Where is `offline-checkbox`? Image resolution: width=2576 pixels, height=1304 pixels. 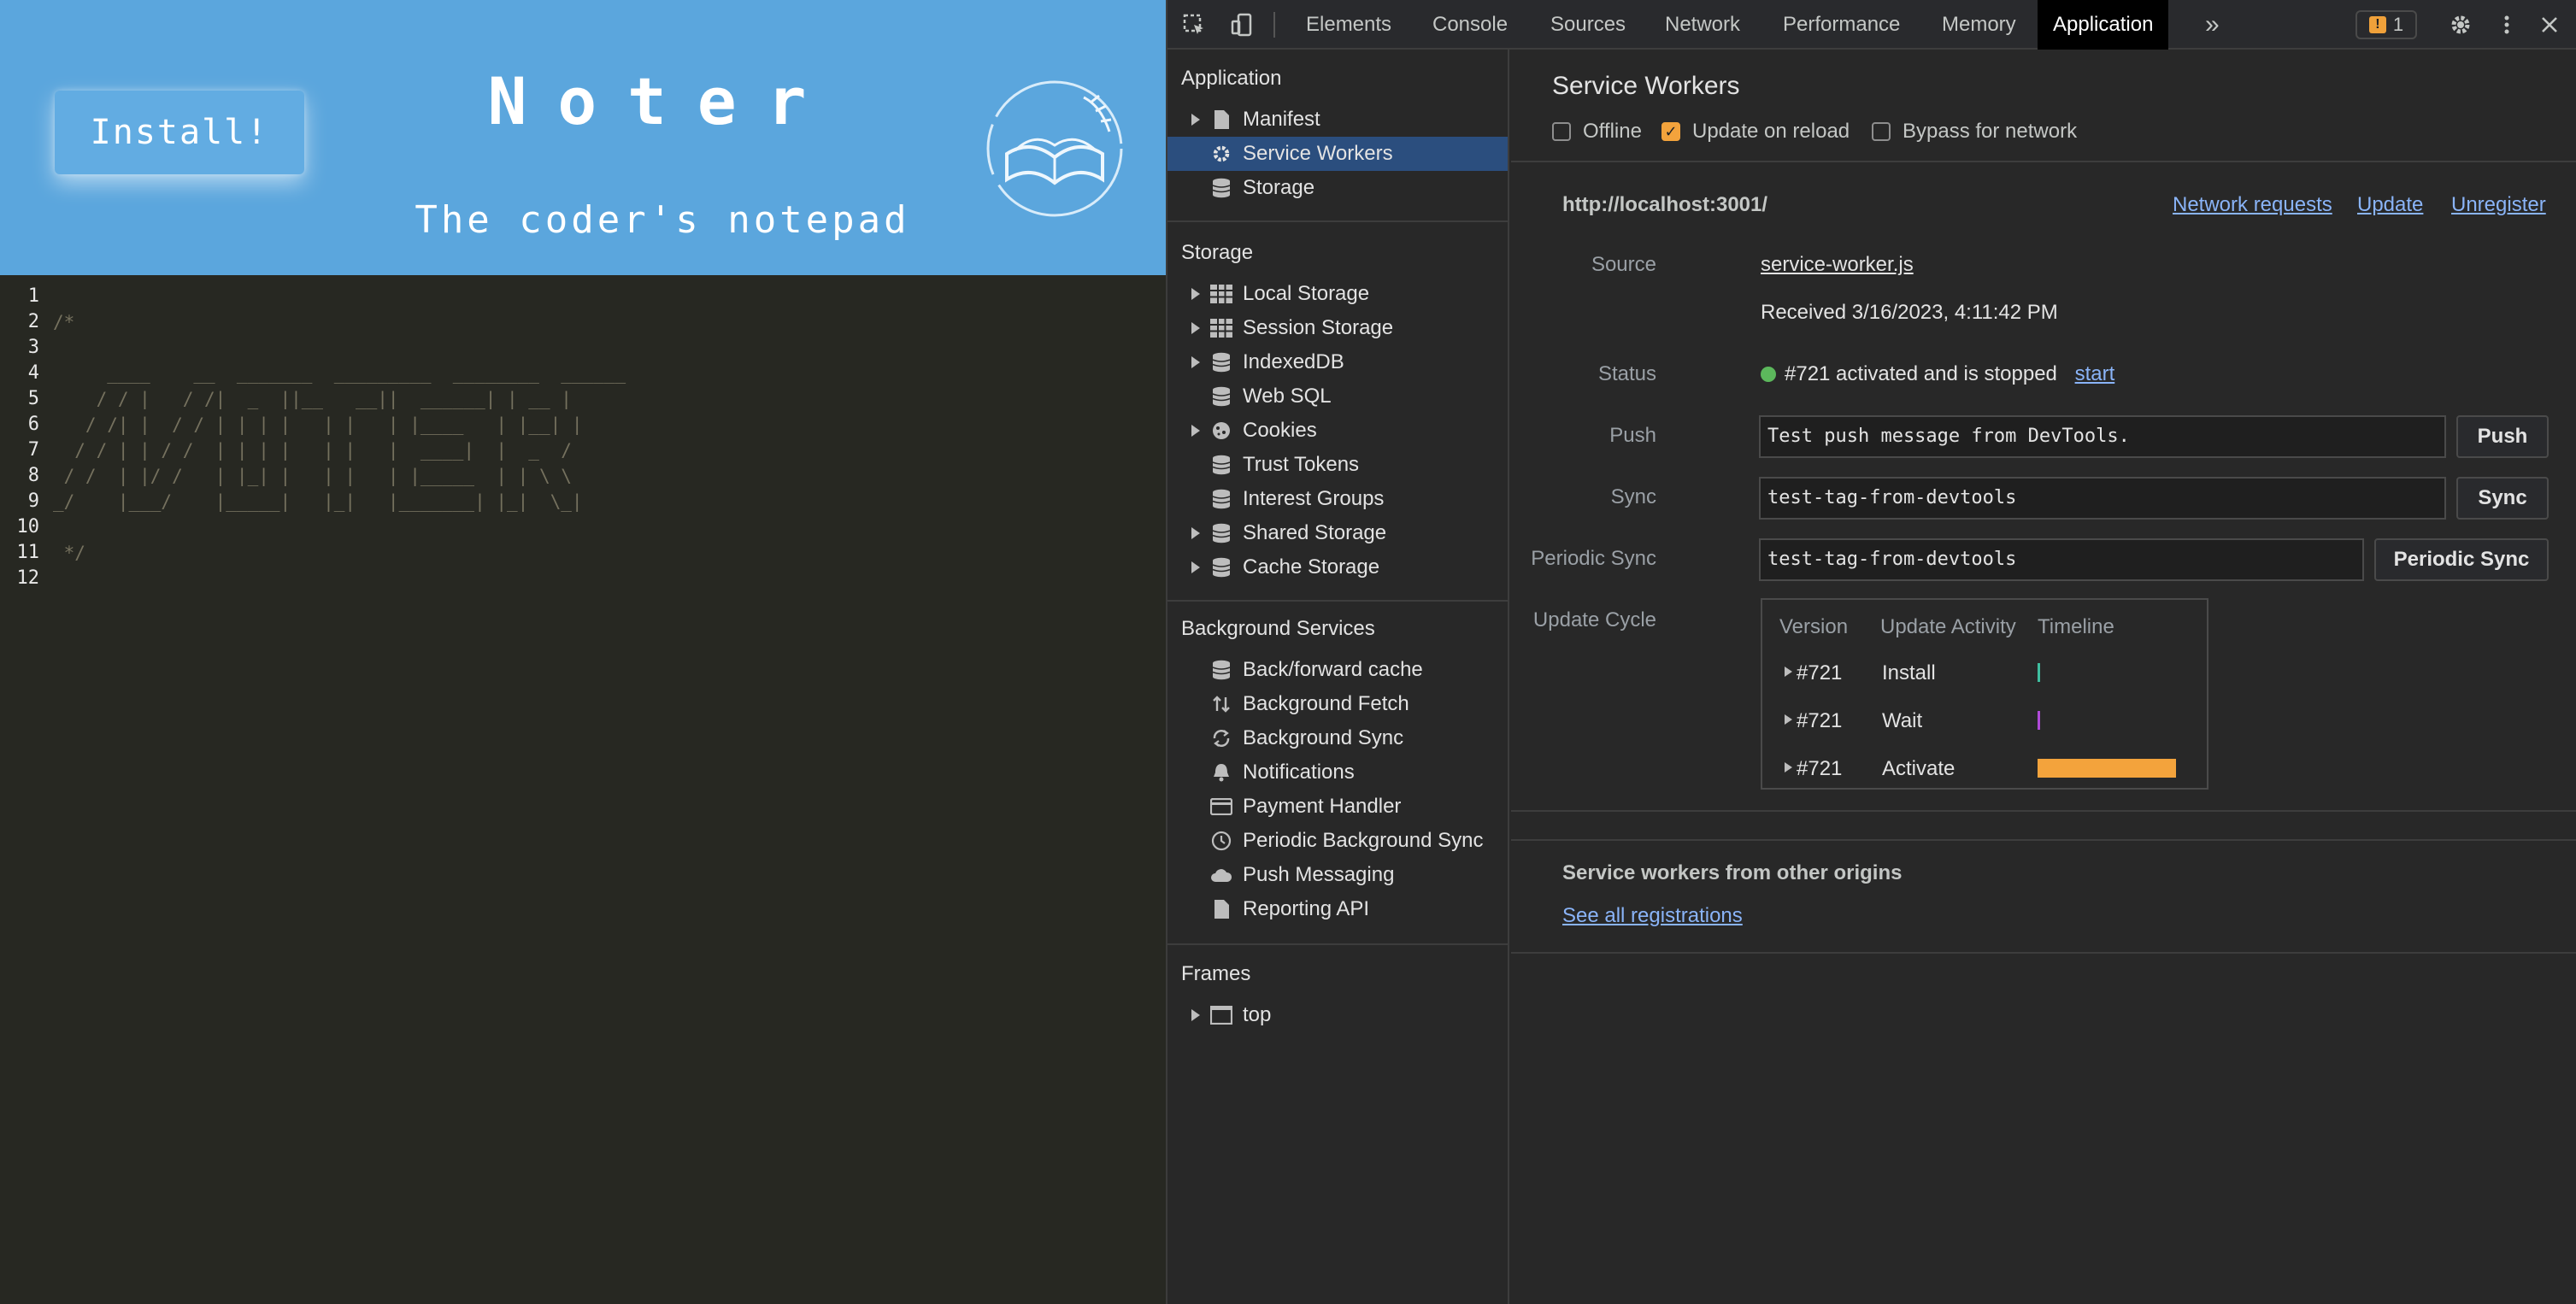 offline-checkbox is located at coordinates (1561, 131).